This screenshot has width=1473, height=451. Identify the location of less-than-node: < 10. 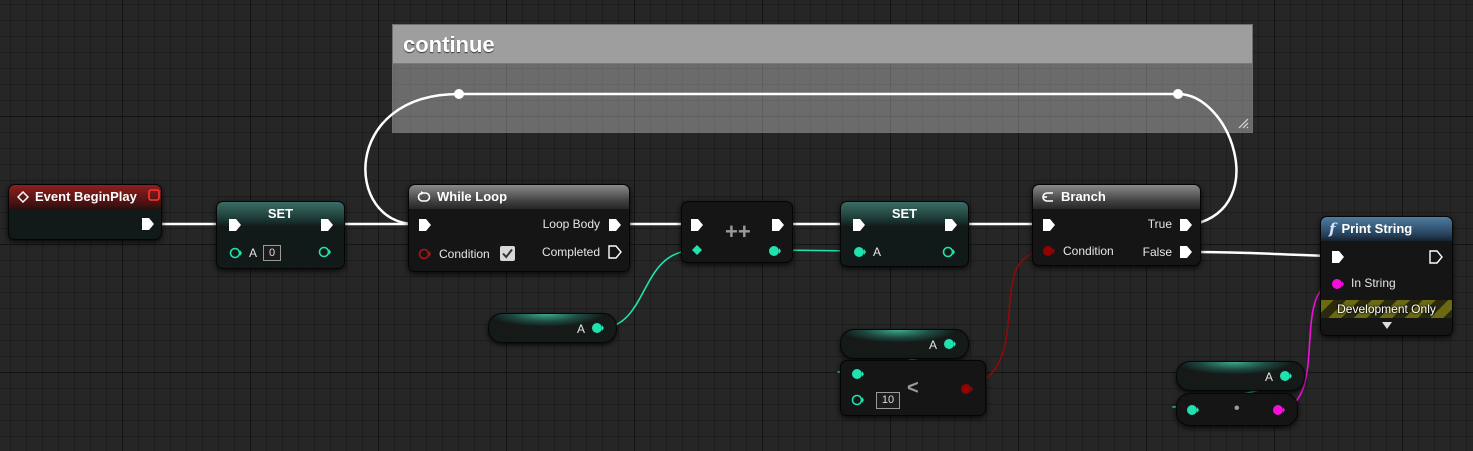
(913, 388).